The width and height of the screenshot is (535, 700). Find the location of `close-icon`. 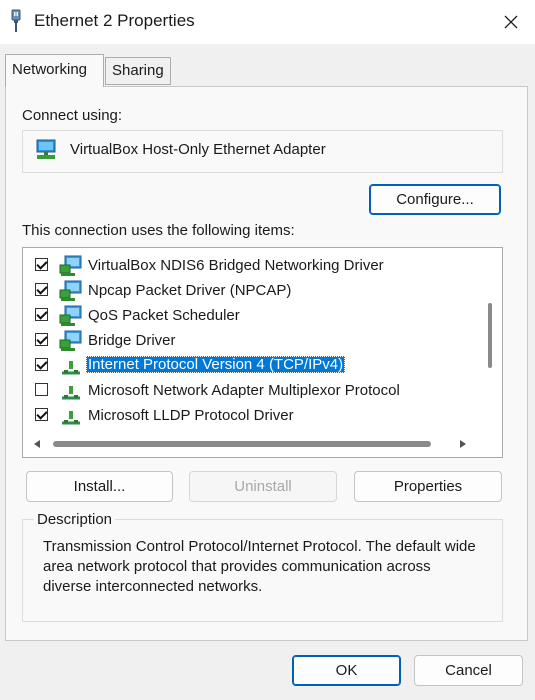

close-icon is located at coordinates (511, 22).